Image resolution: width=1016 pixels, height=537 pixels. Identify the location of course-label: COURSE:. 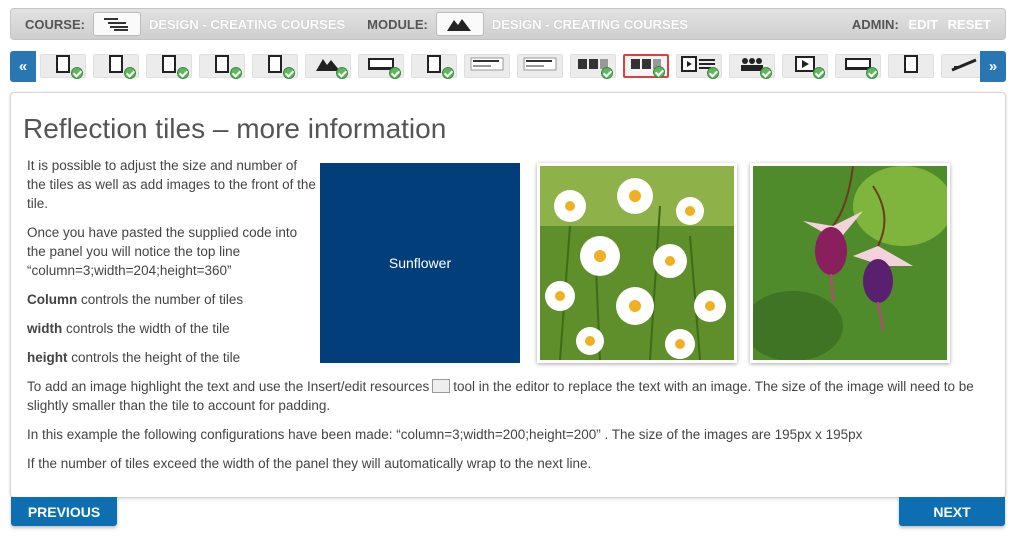
(55, 24).